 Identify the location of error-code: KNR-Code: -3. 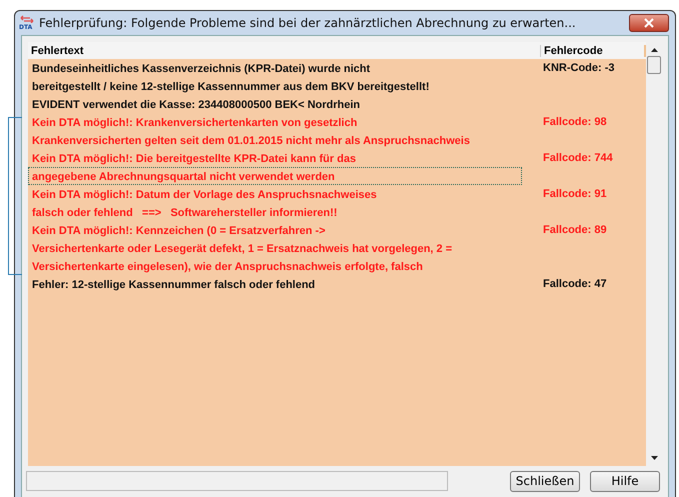
(579, 68).